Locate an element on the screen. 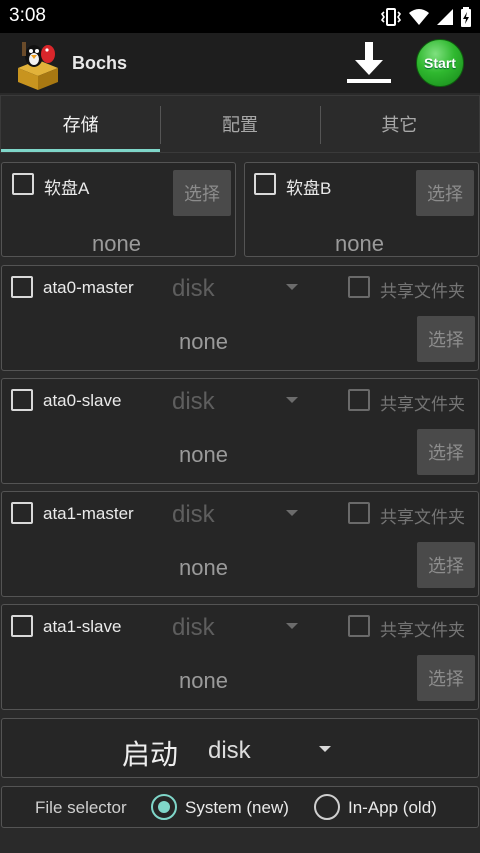 This screenshot has height=853, width=480. download-icon is located at coordinates (369, 62).